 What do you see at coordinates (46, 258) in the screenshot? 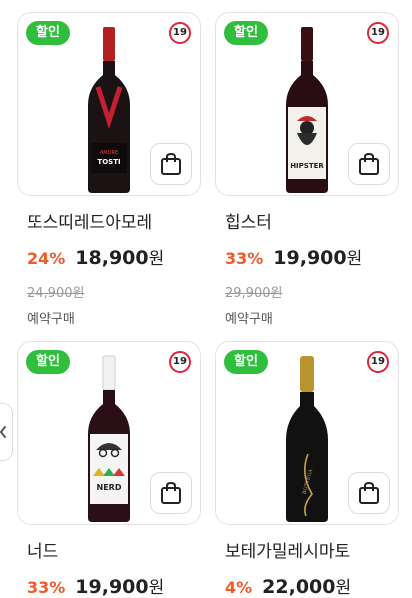
I see `discount-rate: 24%` at bounding box center [46, 258].